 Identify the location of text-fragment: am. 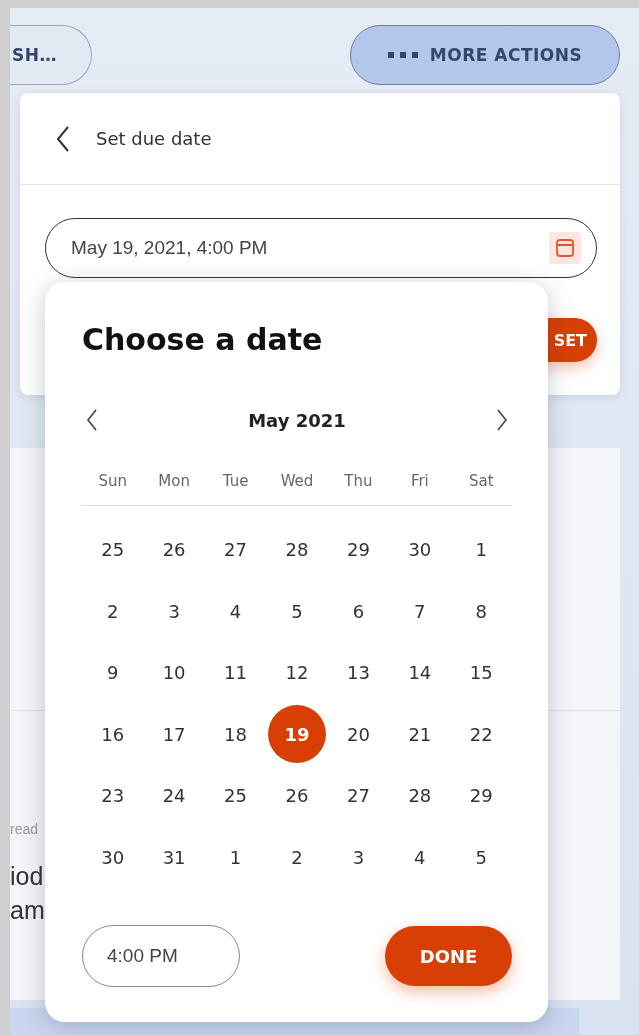
(27, 910).